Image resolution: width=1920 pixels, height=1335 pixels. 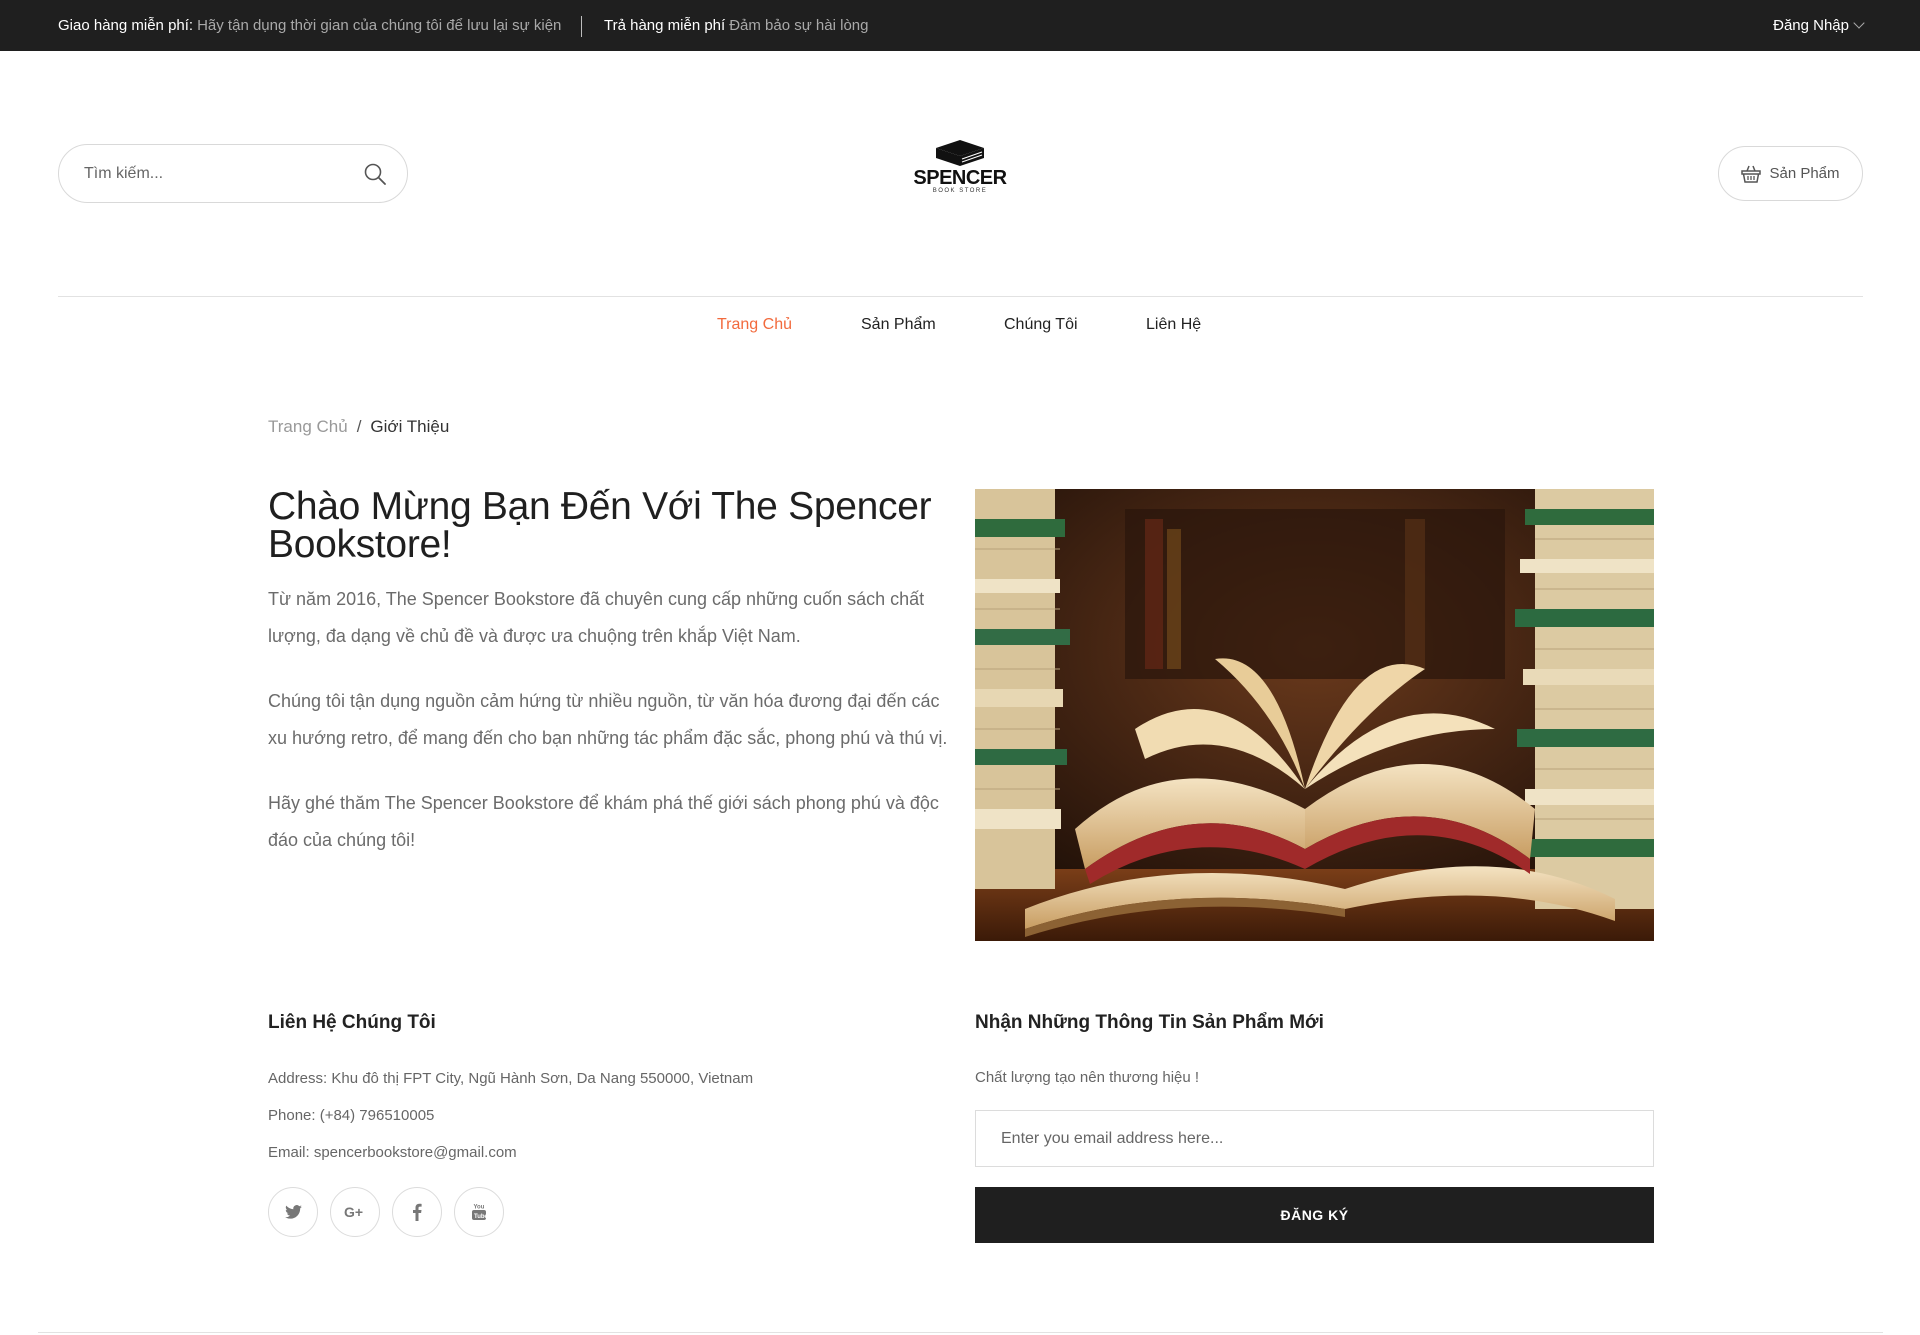 I want to click on main-nav: Trang Chủ Sản Phẩm Chúng Tôi Liên Hệ, so click(x=960, y=331).